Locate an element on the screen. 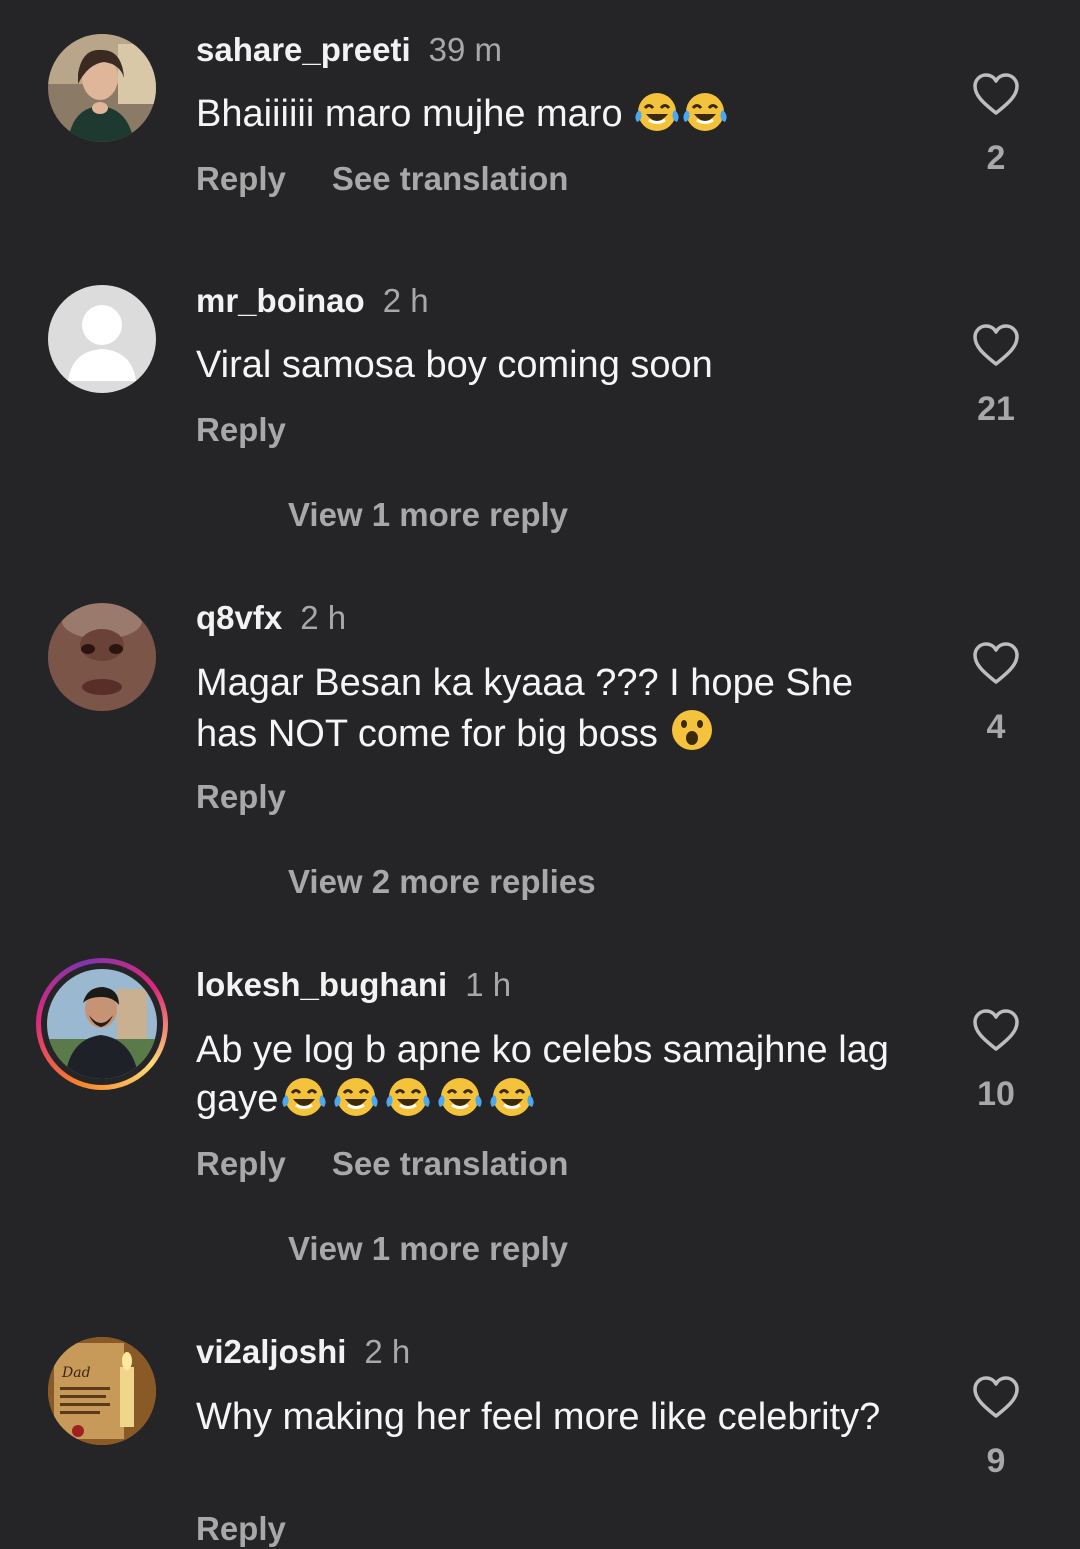  comment-timestamp: 1 h is located at coordinates (488, 984).